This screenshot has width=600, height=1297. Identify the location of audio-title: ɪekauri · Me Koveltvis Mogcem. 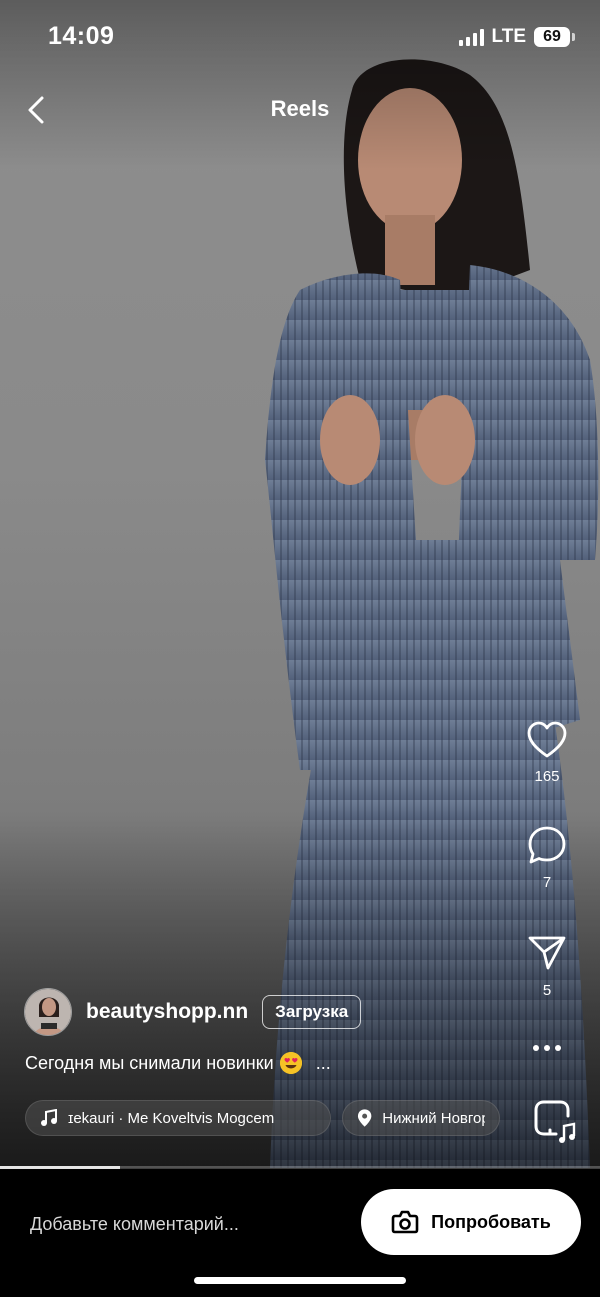
(171, 1118).